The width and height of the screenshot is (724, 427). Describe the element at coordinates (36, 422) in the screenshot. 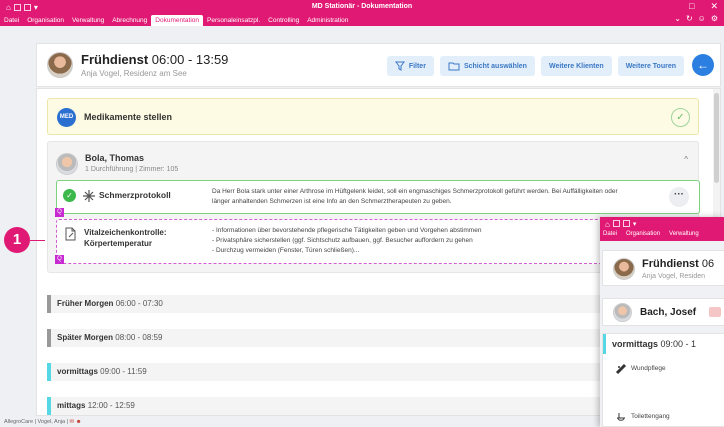

I see `status-text: AllegroCare | Vogel, Anja |` at that location.